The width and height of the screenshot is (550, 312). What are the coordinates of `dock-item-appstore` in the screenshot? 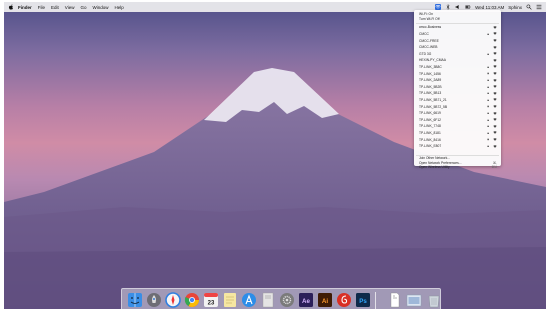 It's located at (249, 300).